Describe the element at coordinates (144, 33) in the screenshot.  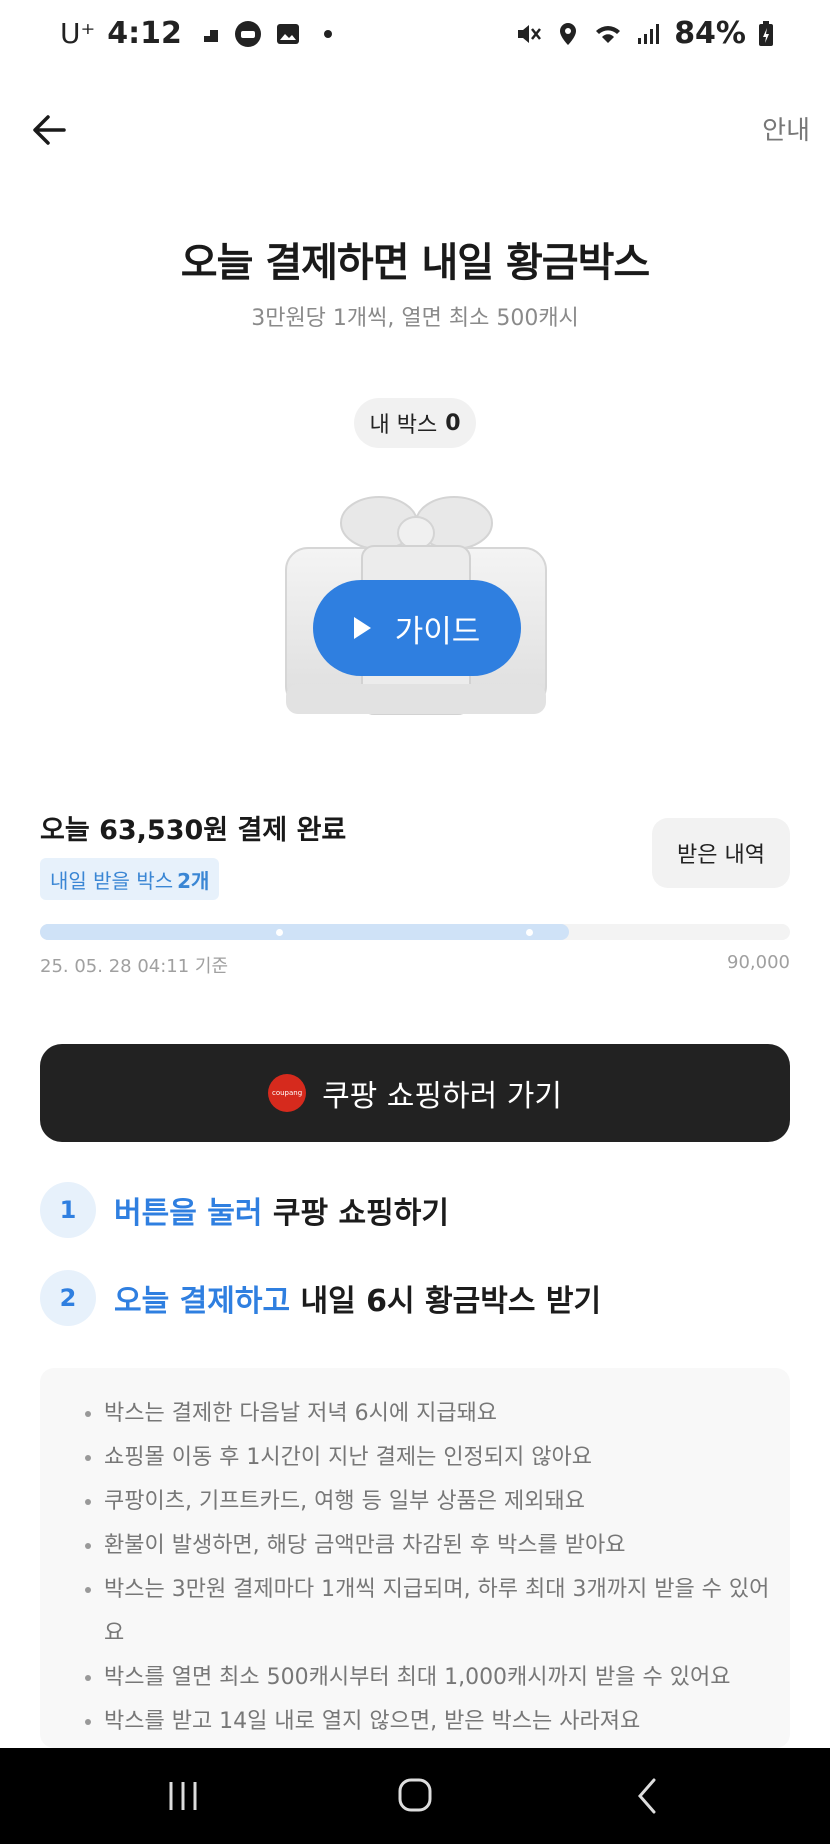
I see `clock: 4:12` at that location.